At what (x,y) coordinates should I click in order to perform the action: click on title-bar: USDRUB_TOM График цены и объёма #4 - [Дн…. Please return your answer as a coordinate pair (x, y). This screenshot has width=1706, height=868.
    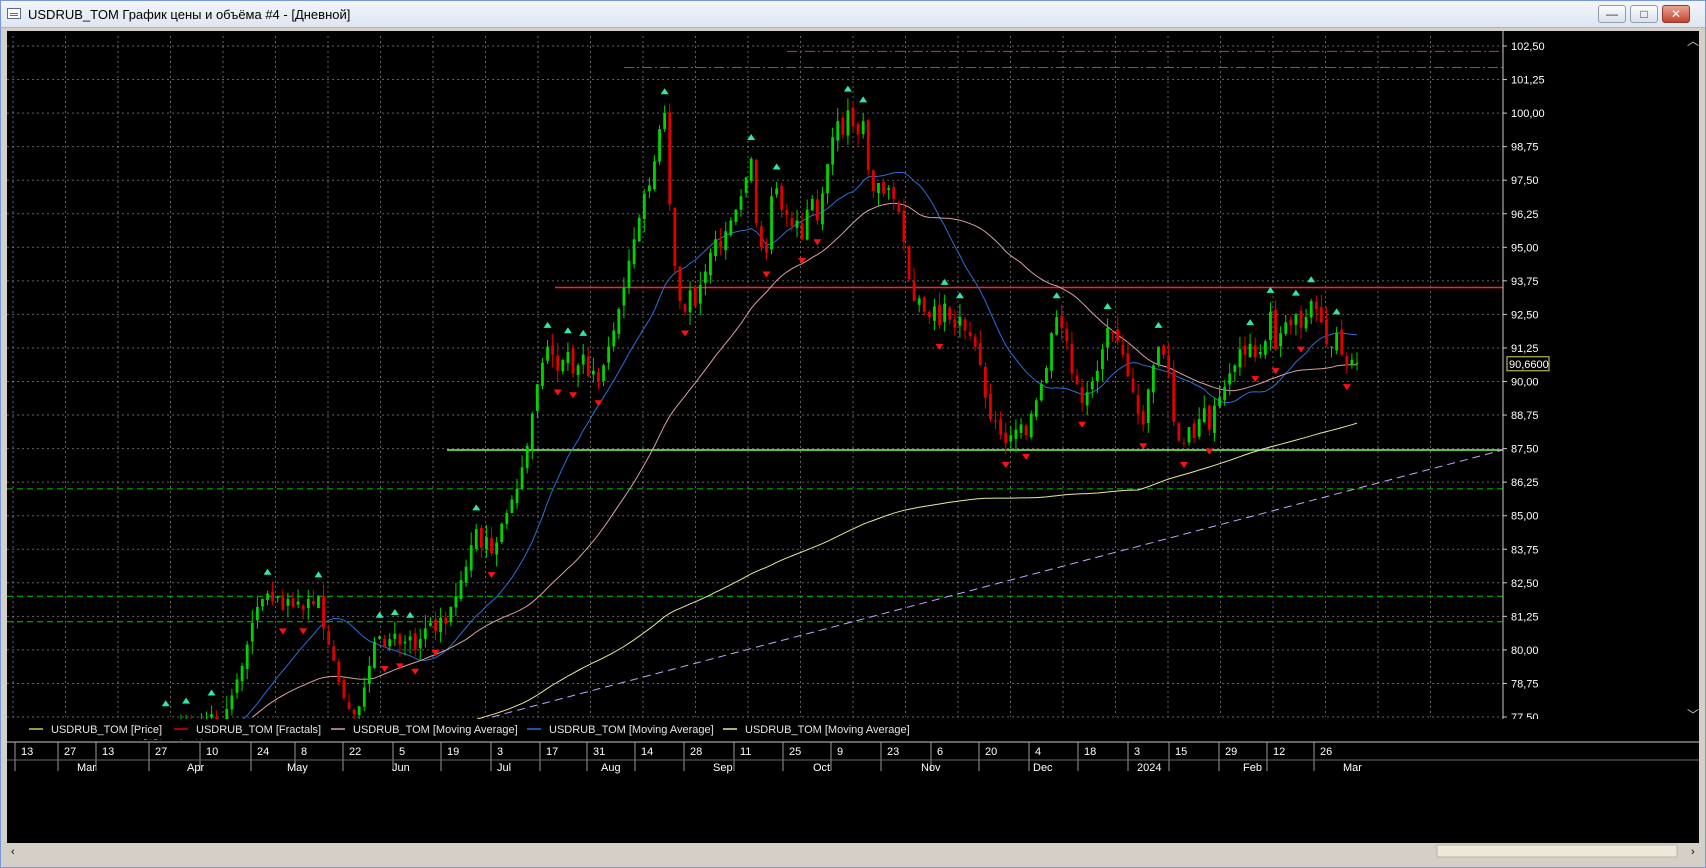
    Looking at the image, I should click on (853, 14).